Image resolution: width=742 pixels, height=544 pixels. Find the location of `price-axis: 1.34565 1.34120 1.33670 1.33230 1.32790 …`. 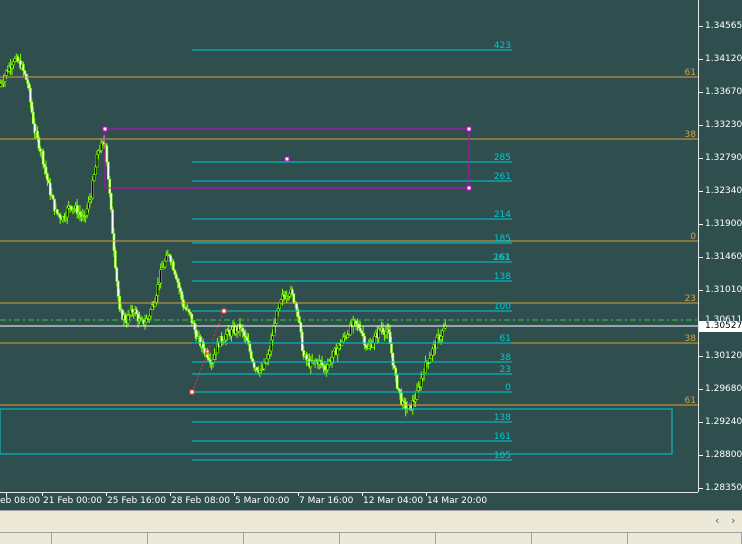

price-axis: 1.34565 1.34120 1.33670 1.33230 1.32790 … is located at coordinates (720, 246).